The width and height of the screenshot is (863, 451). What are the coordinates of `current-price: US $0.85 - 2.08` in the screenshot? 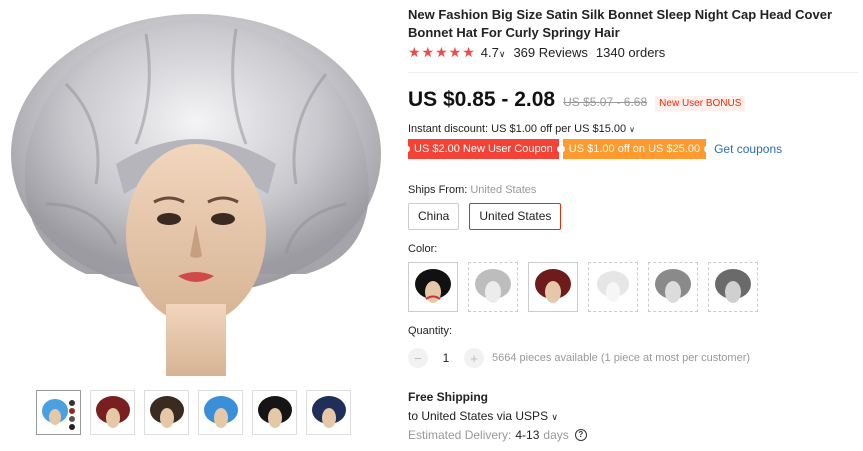 It's located at (482, 99).